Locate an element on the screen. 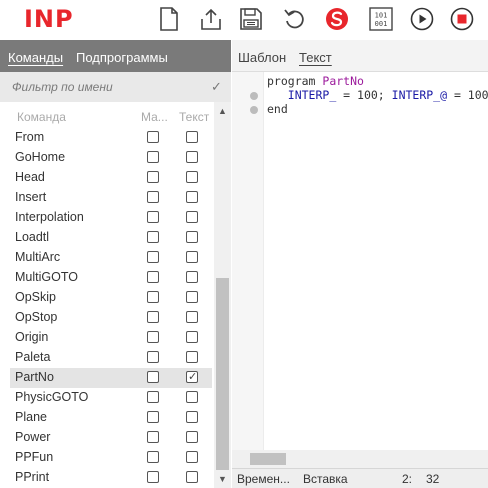 The image size is (488, 488). left-tab-bar: Команды Подпрограммы is located at coordinates (115, 56).